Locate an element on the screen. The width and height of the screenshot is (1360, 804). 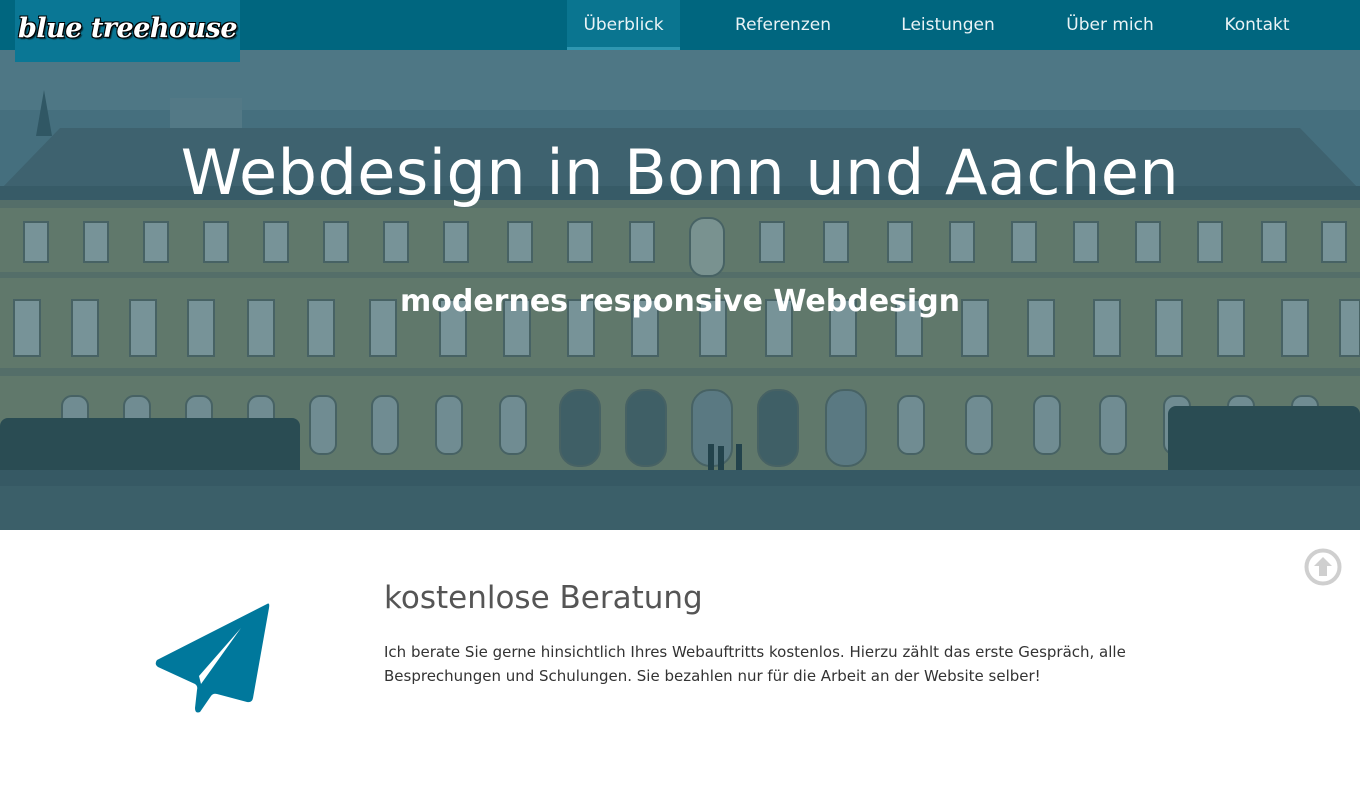
logo-text: blue treehouse is located at coordinates (127, 28).